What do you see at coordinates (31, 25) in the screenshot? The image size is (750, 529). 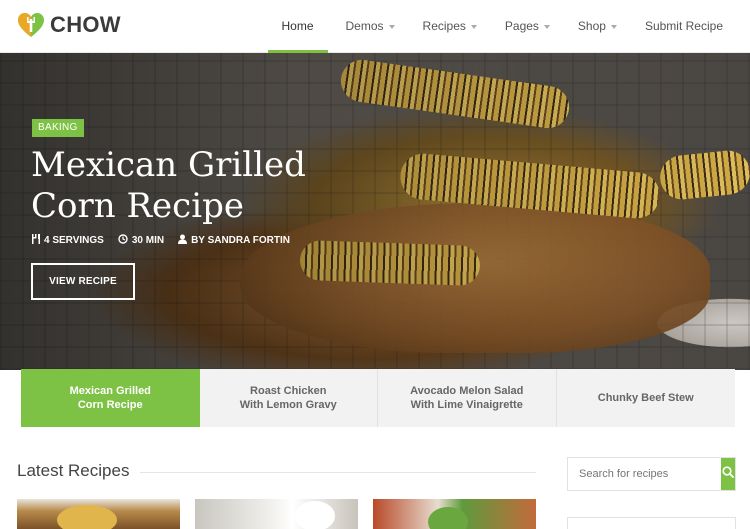 I see `heart-fork-logo-icon` at bounding box center [31, 25].